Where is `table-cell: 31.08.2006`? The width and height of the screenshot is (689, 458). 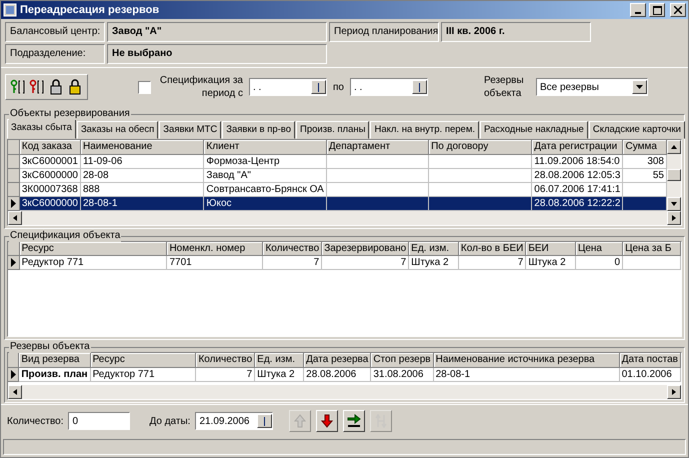 table-cell: 31.08.2006 is located at coordinates (402, 374).